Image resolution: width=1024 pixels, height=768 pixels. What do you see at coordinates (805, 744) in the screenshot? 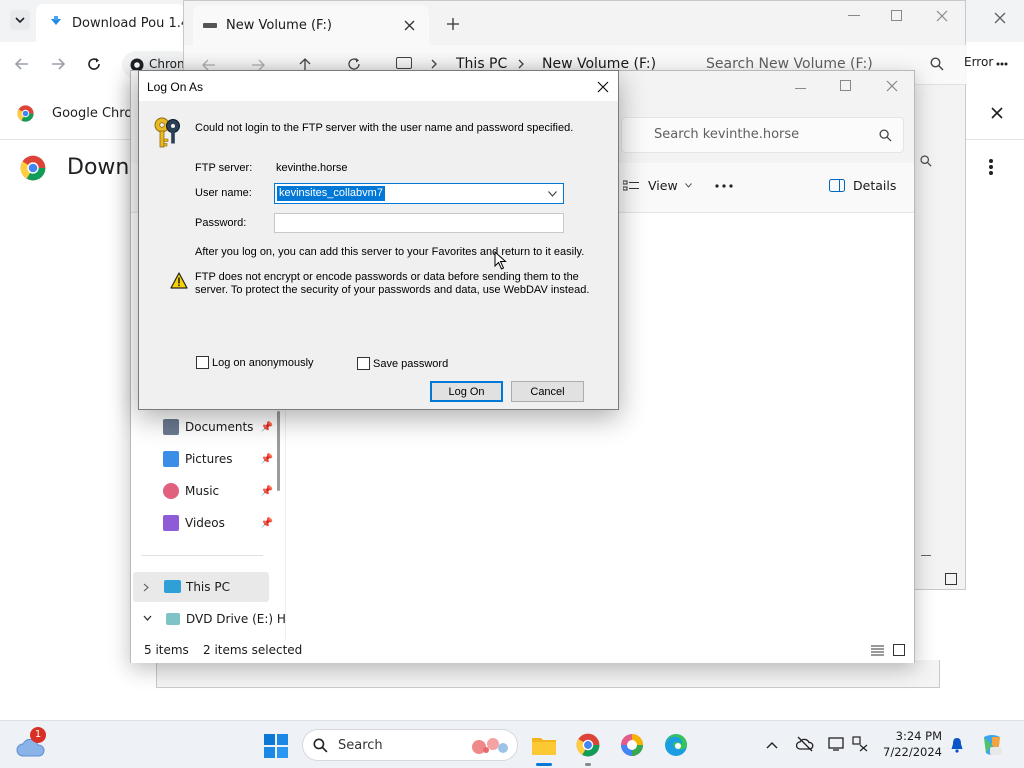
I see `onedrive-offline-icon` at bounding box center [805, 744].